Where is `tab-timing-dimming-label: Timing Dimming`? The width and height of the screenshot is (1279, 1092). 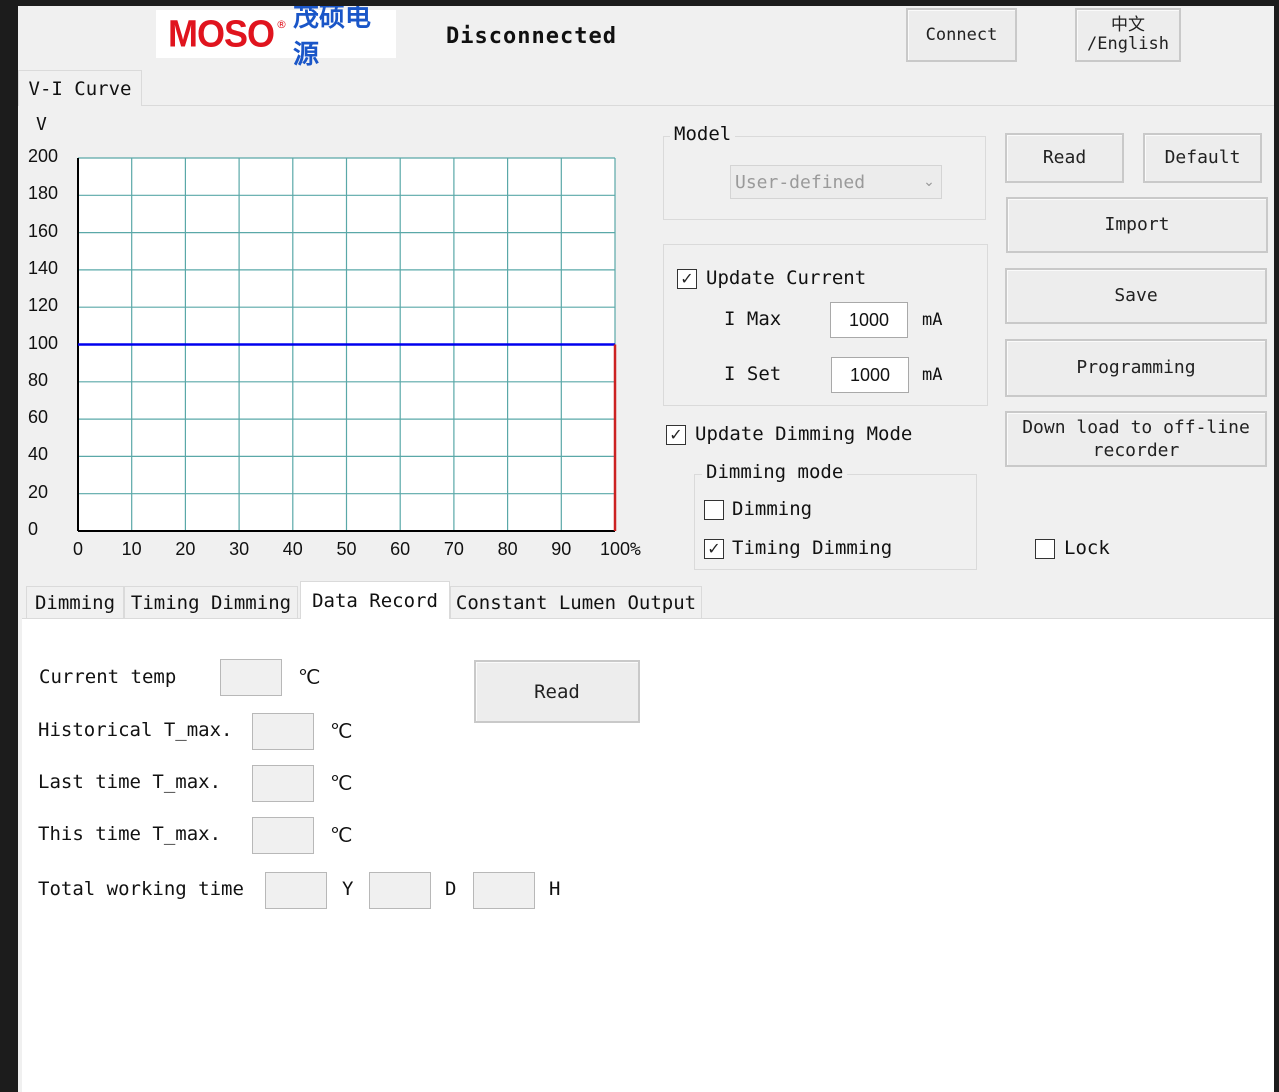
tab-timing-dimming-label: Timing Dimming is located at coordinates (211, 602).